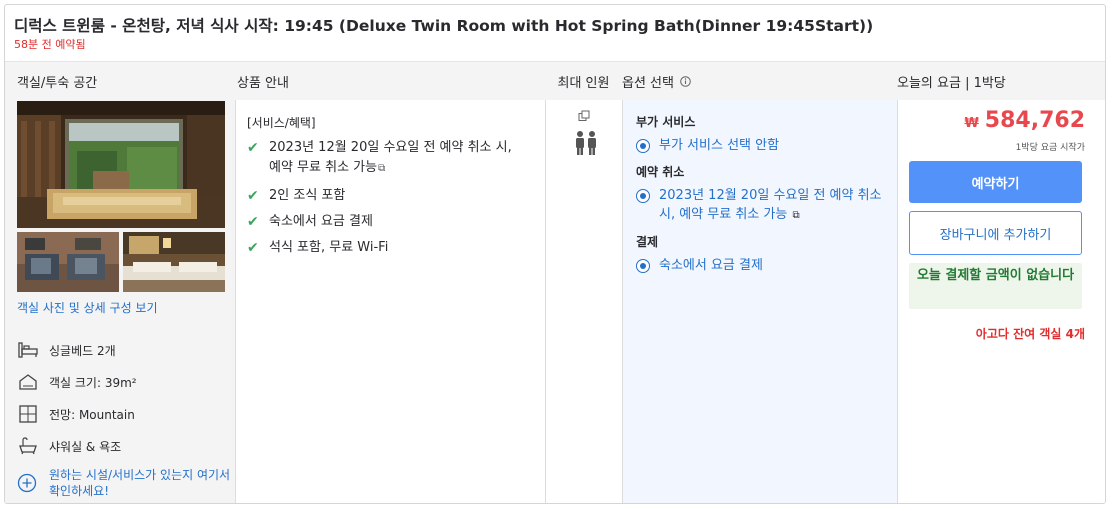  Describe the element at coordinates (50, 44) in the screenshot. I see `recent-booking-note: 58분 전 예약됨` at that location.